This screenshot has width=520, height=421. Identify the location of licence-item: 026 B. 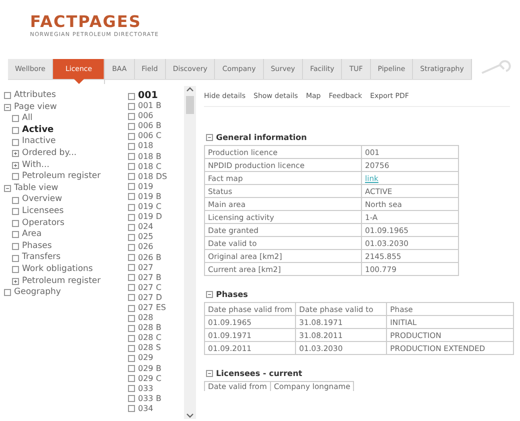
(150, 257).